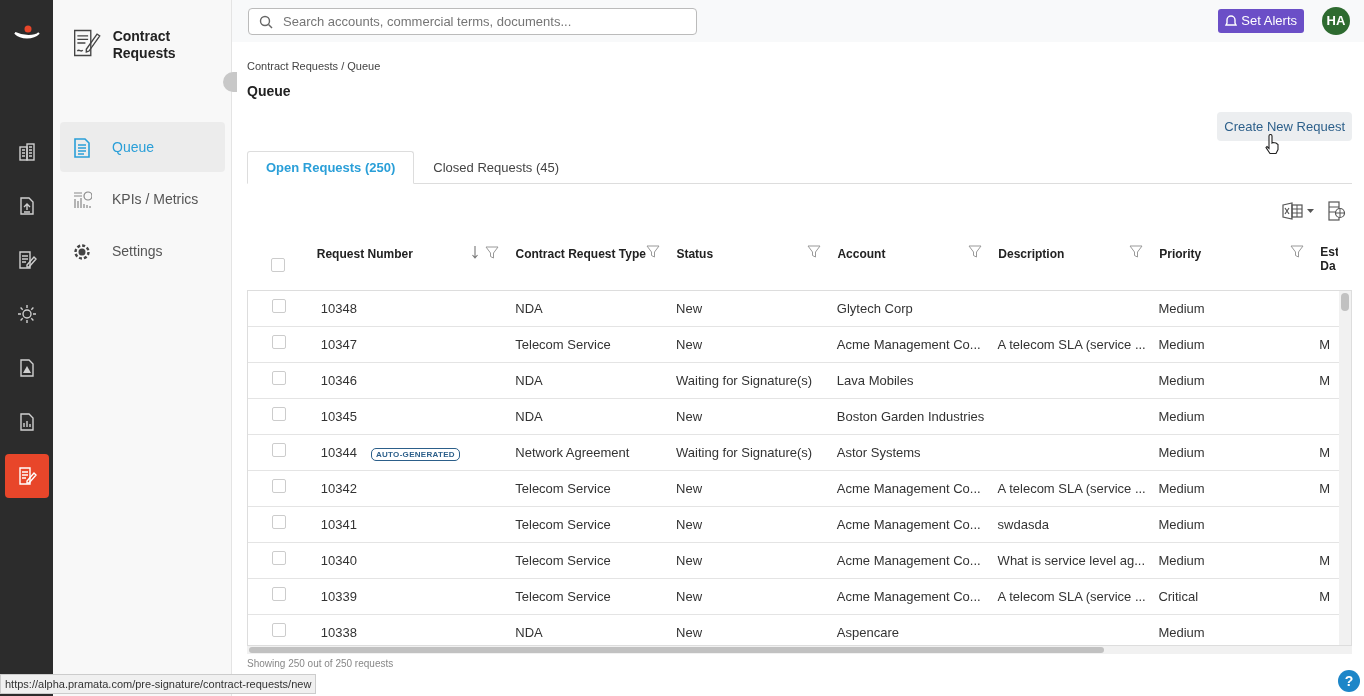 Image resolution: width=1364 pixels, height=696 pixels. I want to click on table-cell: 10345, so click(338, 416).